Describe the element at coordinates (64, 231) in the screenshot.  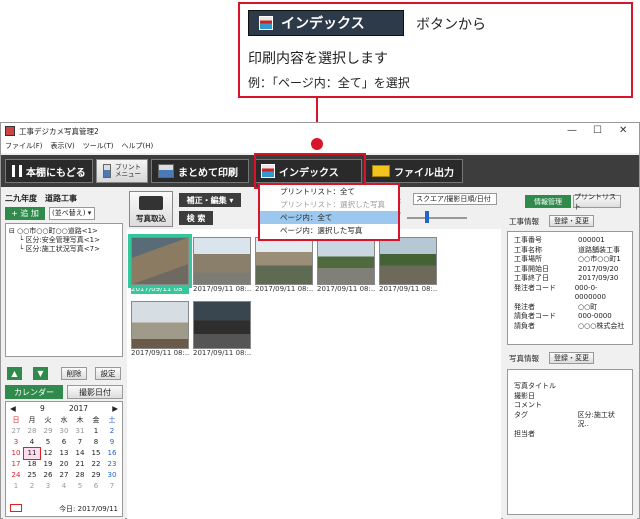
I see `tree-item-site: ⊟ ○○市○○町○○道路<1>` at that location.